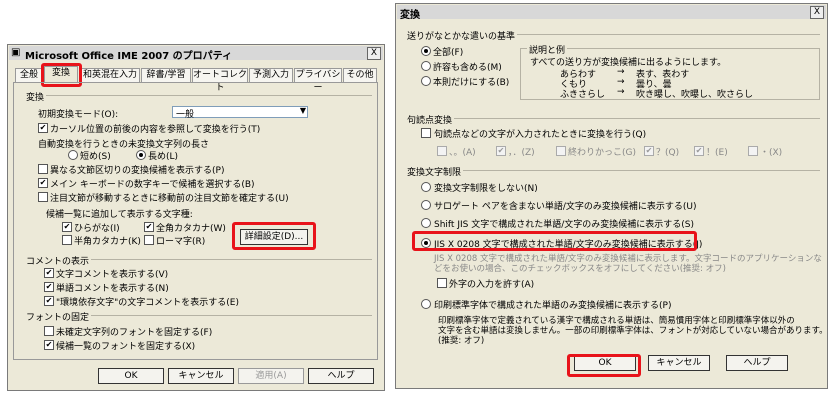 The height and width of the screenshot is (397, 832). Describe the element at coordinates (442, 151) in the screenshot. I see `punct-option-1-checkbox` at that location.